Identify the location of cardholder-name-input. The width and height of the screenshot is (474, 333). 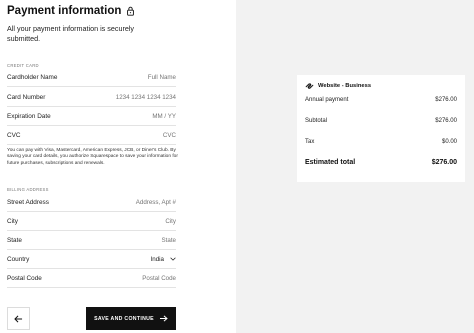
(136, 77).